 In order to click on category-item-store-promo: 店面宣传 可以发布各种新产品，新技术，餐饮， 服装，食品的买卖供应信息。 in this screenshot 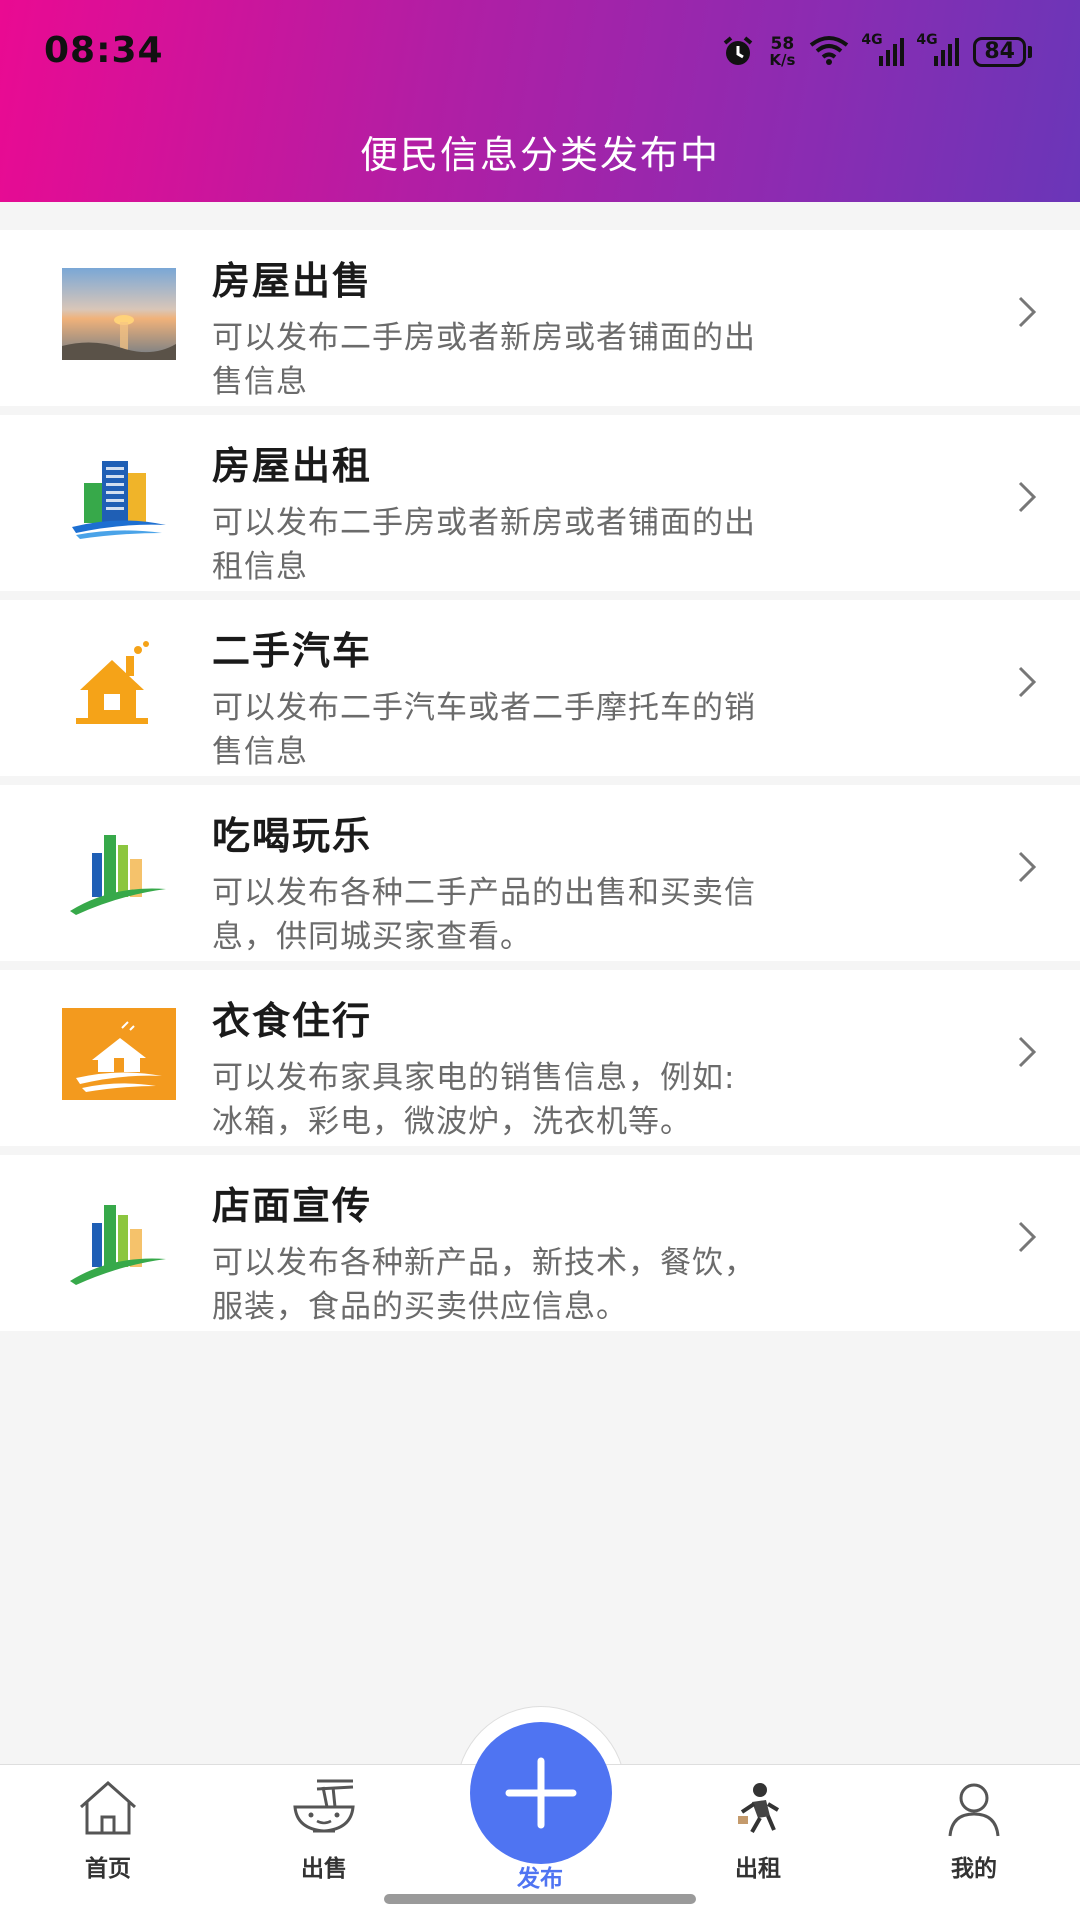, I will do `click(540, 1243)`.